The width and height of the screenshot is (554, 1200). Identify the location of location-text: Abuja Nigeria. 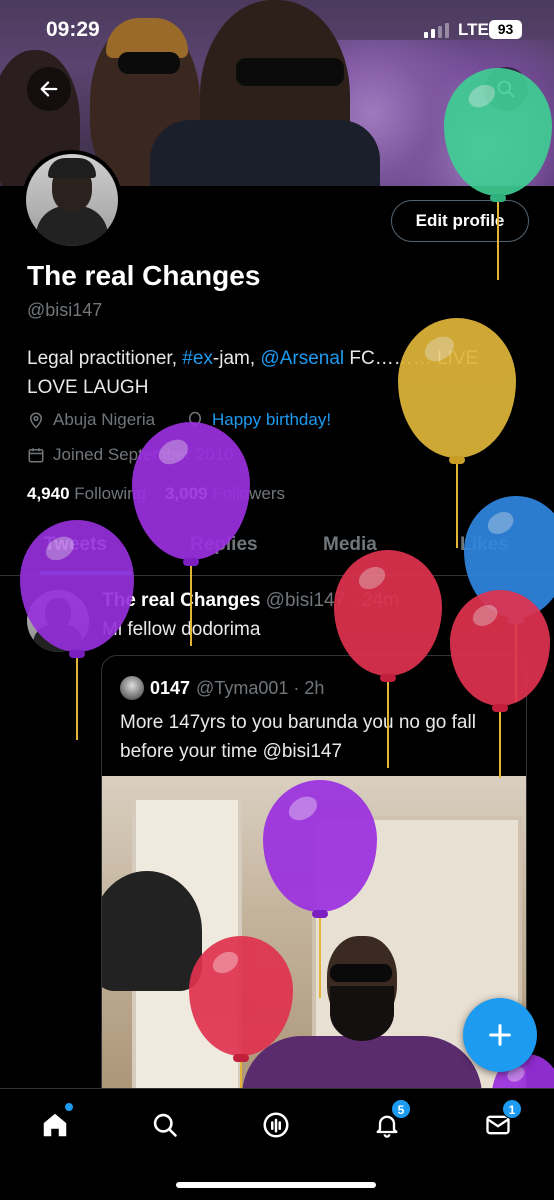
(104, 419).